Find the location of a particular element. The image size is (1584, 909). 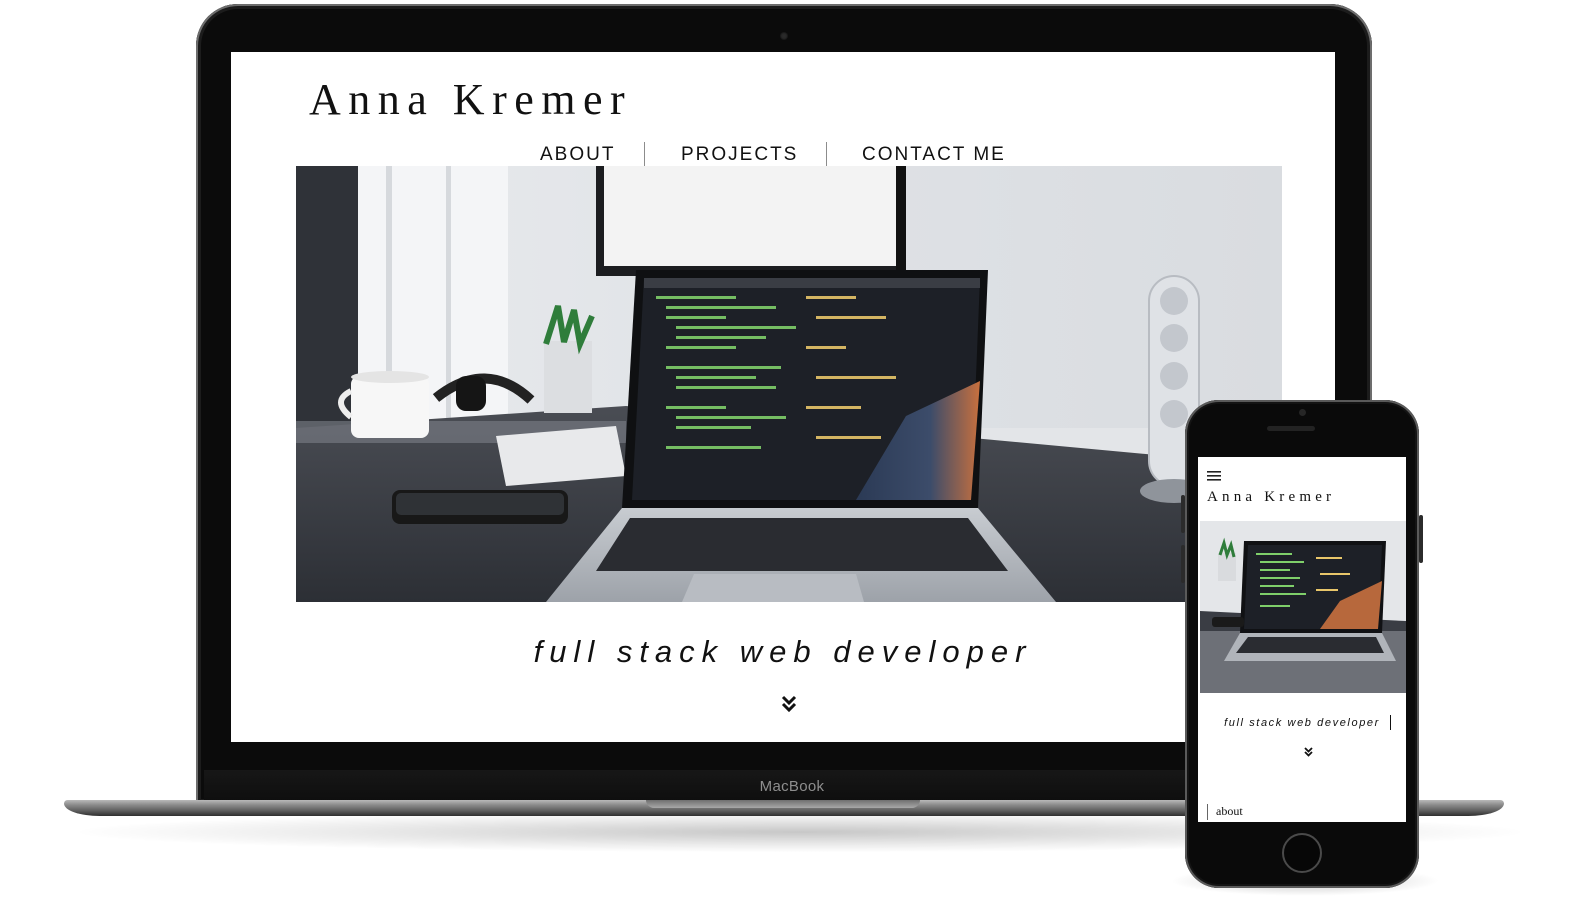

mobile-site-title: Anna Kremer is located at coordinates (1271, 497).